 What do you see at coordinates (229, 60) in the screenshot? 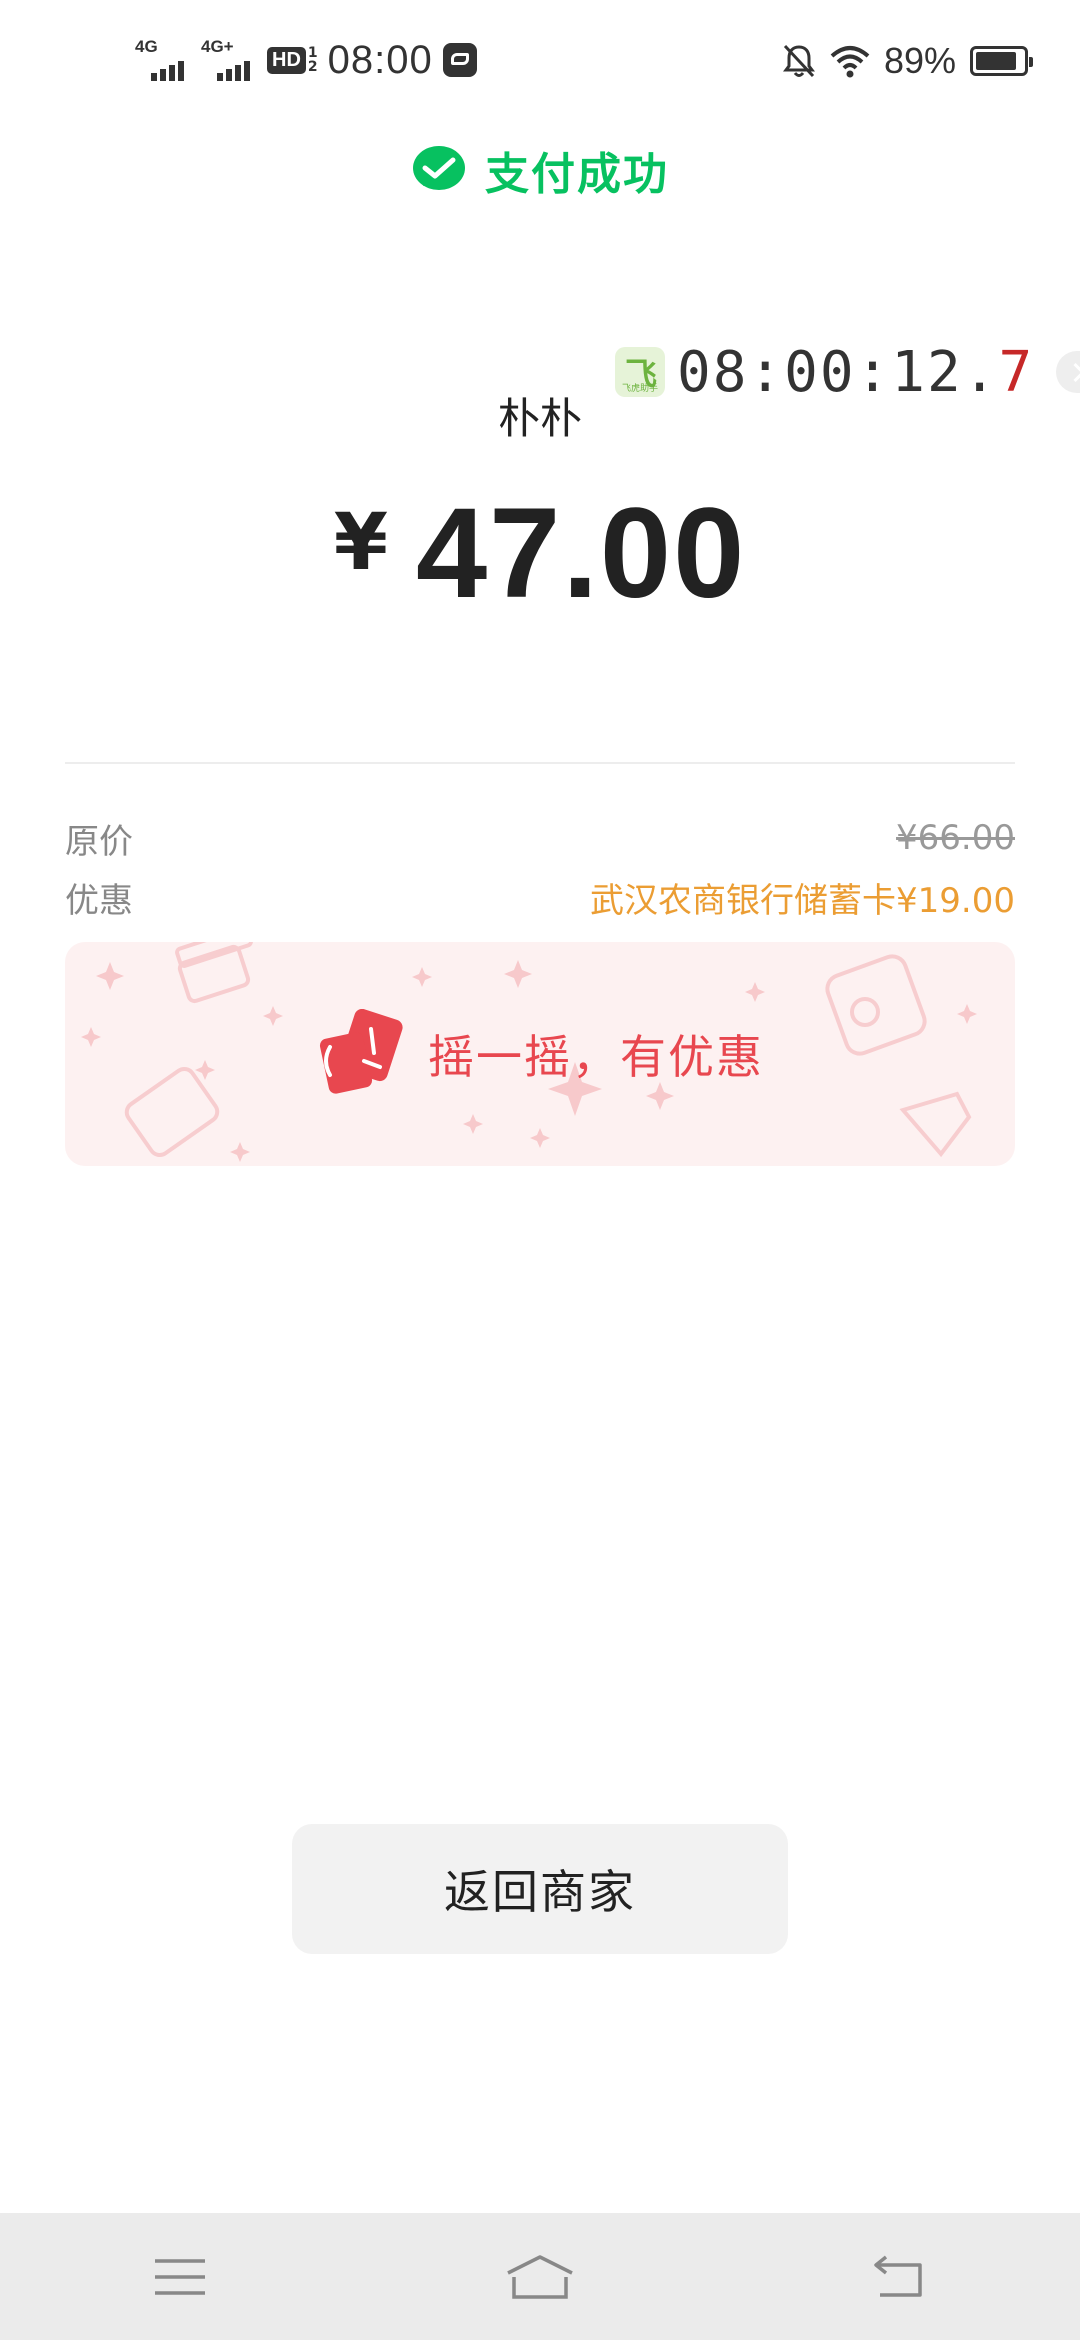
I see `signal-icon: 4G+` at bounding box center [229, 60].